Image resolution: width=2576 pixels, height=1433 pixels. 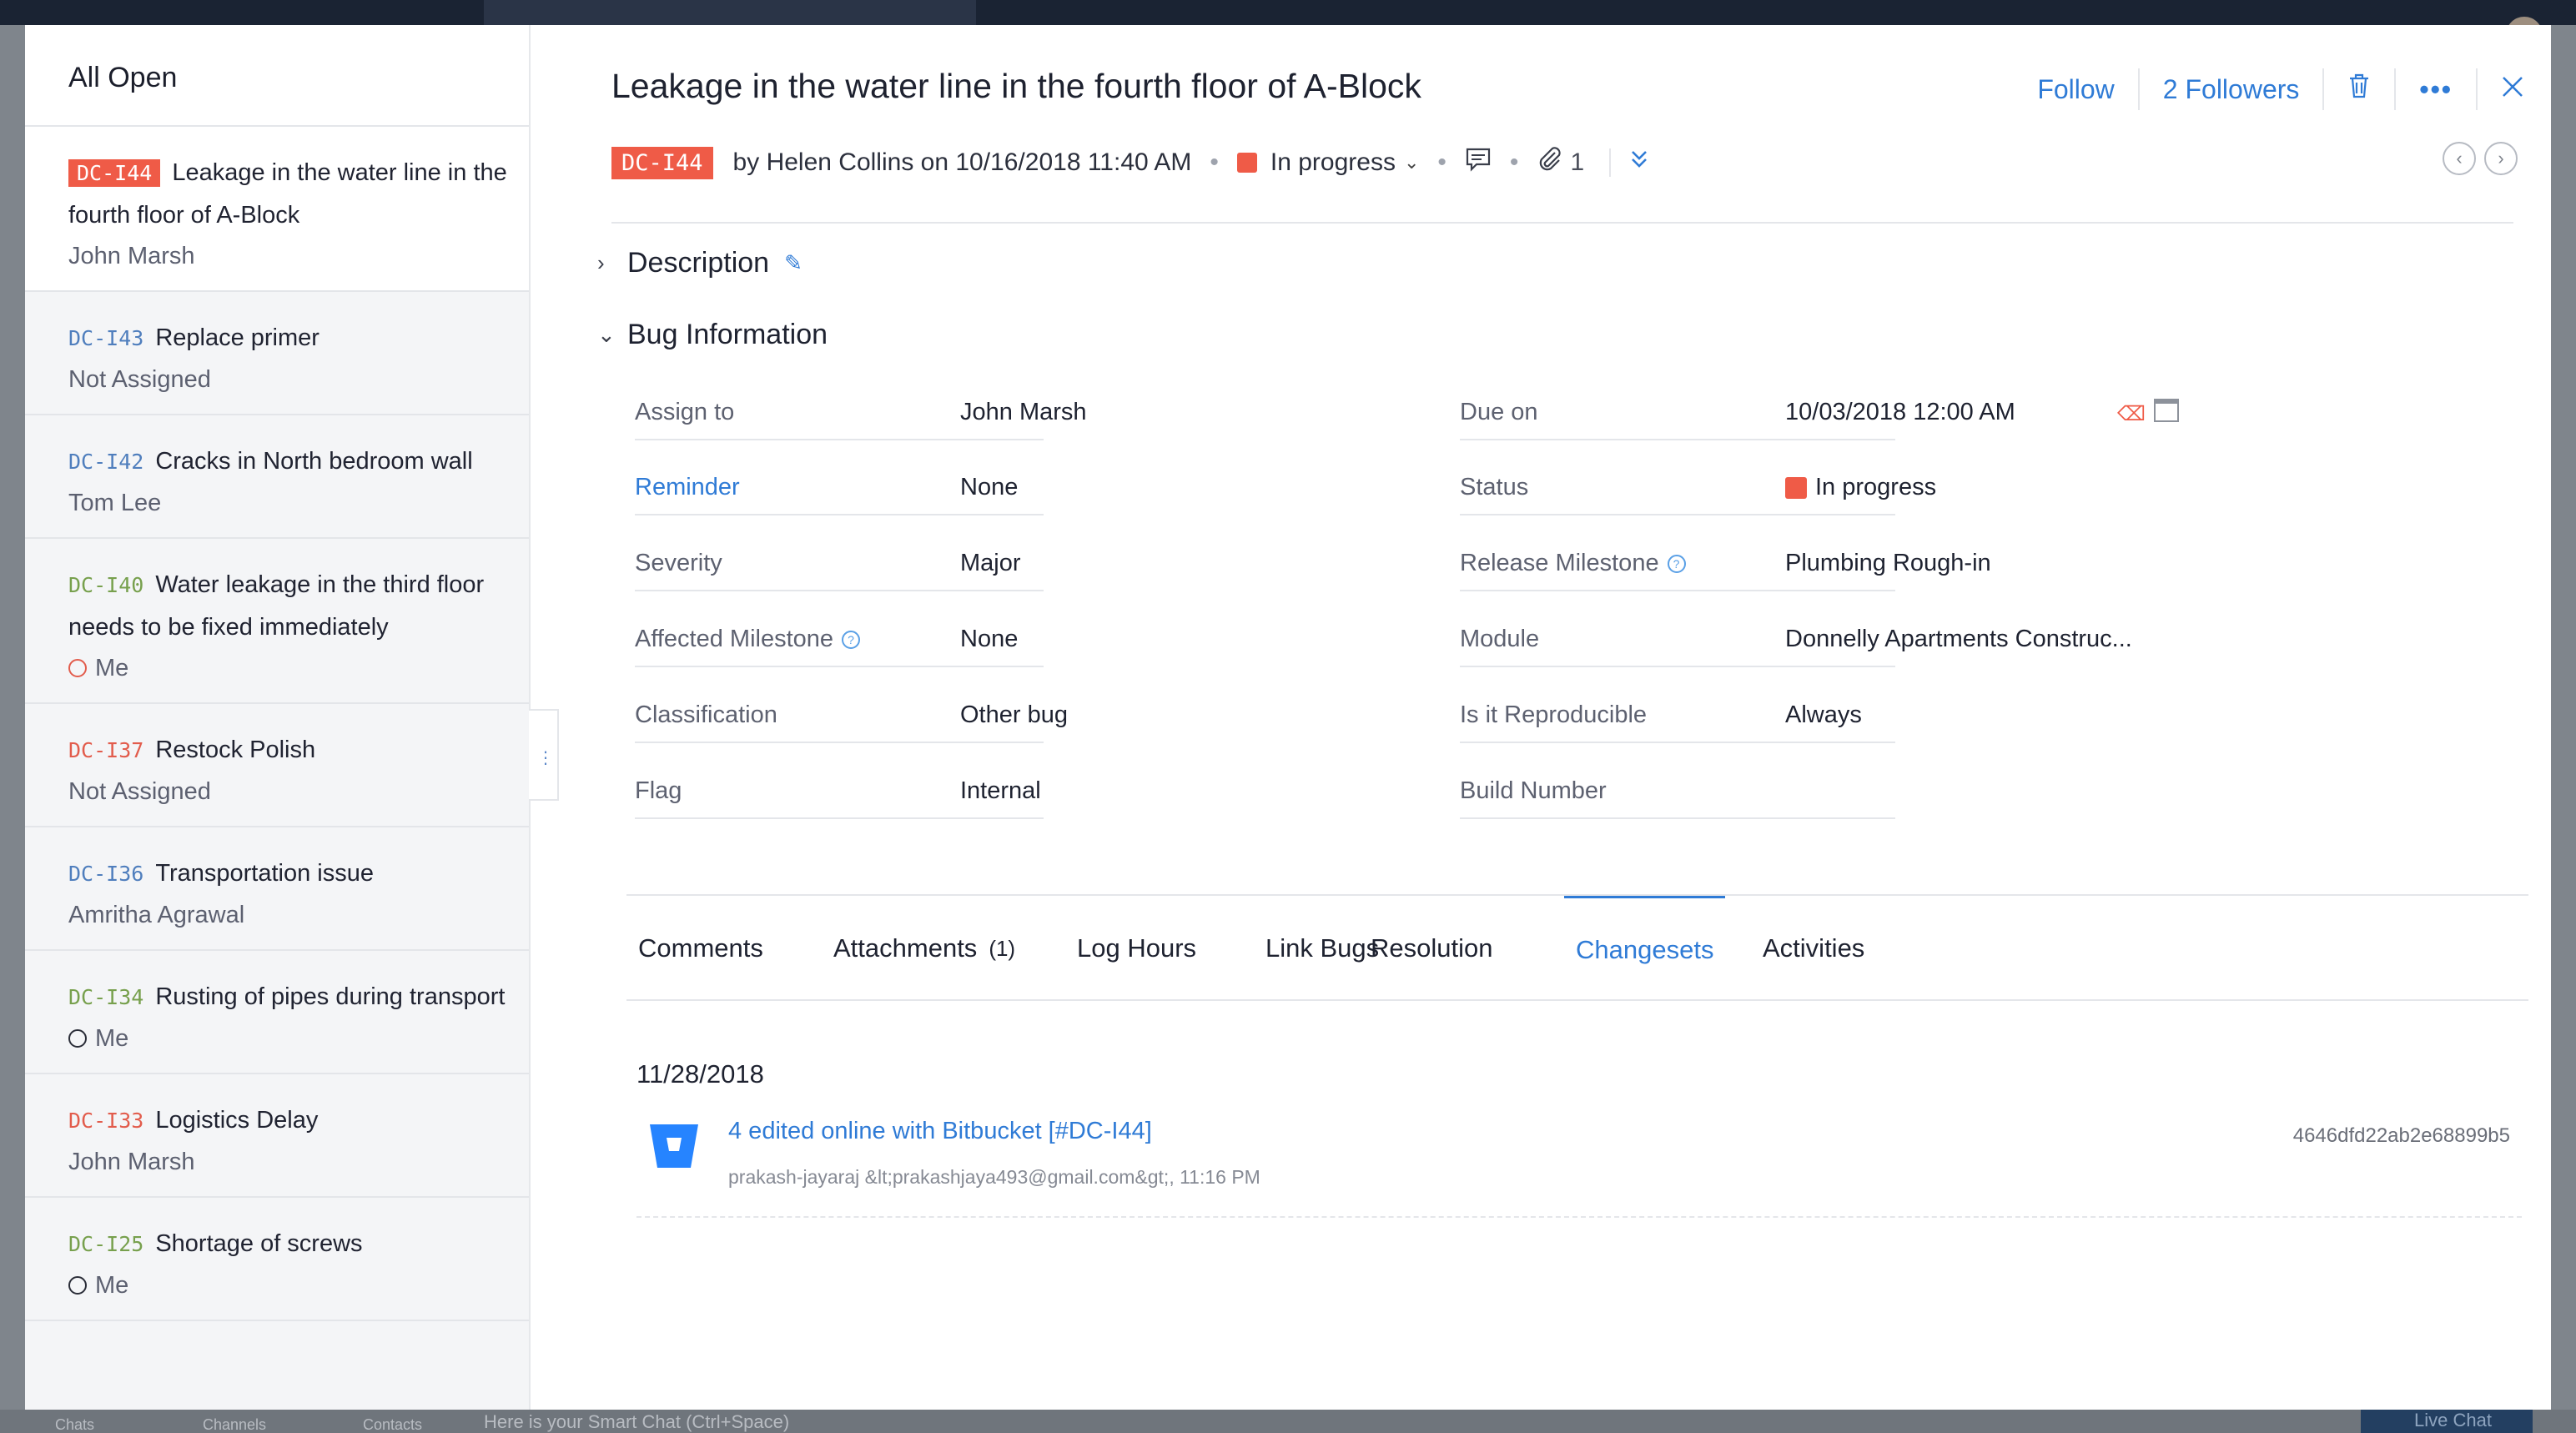 What do you see at coordinates (277, 353) in the screenshot?
I see `bug-list-item: DC-I43 Replace primer Not Assigned` at bounding box center [277, 353].